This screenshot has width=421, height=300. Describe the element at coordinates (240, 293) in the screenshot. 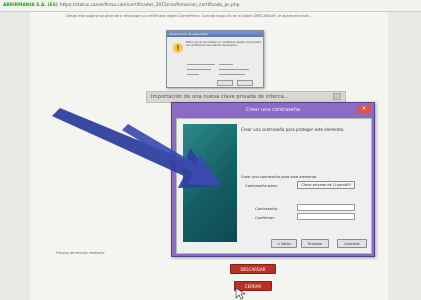

I see `mouse-cursor-icon` at that location.